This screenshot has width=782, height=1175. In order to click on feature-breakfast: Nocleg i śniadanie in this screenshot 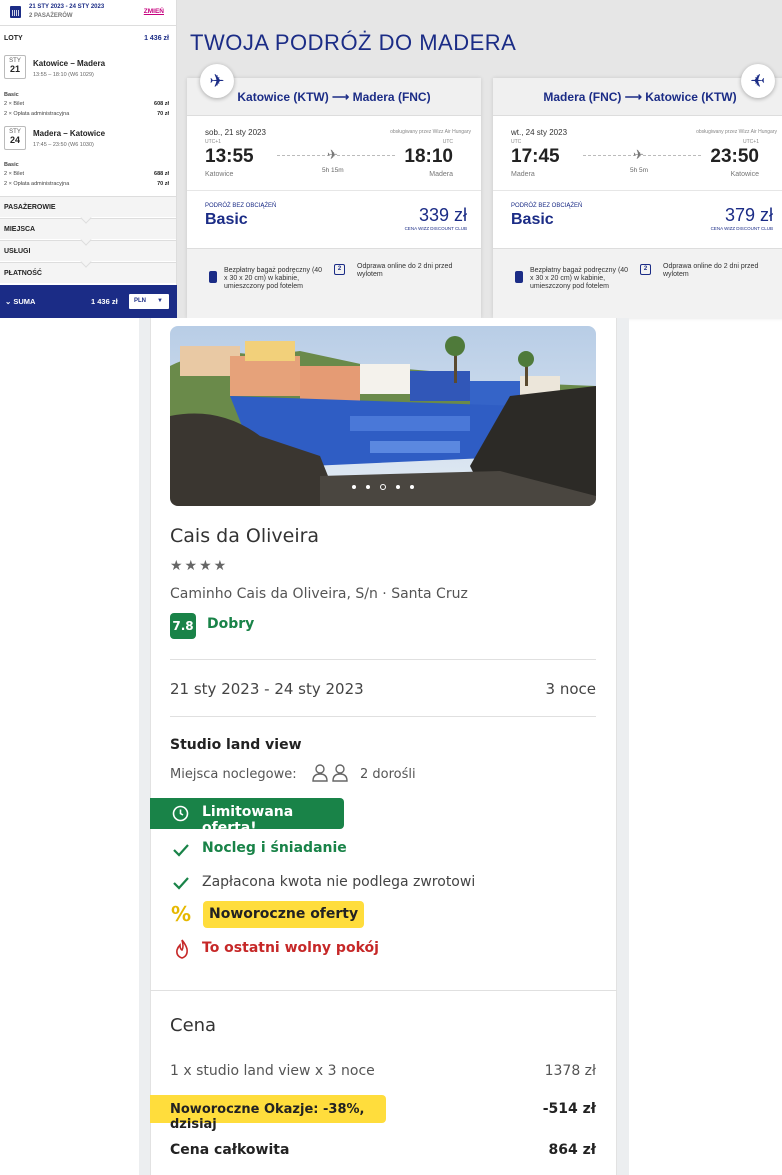, I will do `click(274, 848)`.